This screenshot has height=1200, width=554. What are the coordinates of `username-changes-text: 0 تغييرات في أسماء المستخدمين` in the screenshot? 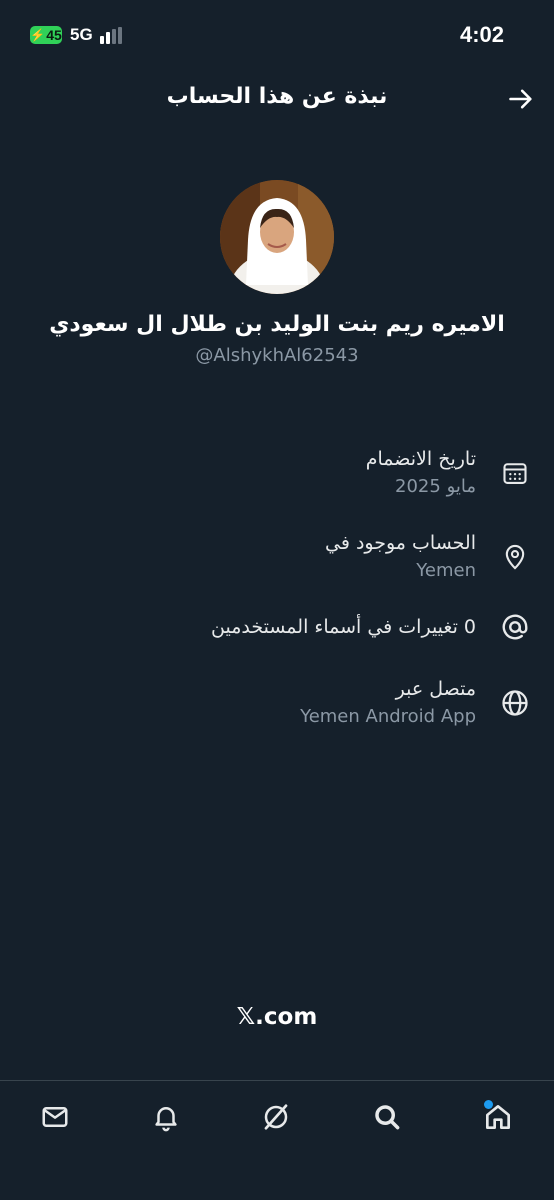 It's located at (343, 627).